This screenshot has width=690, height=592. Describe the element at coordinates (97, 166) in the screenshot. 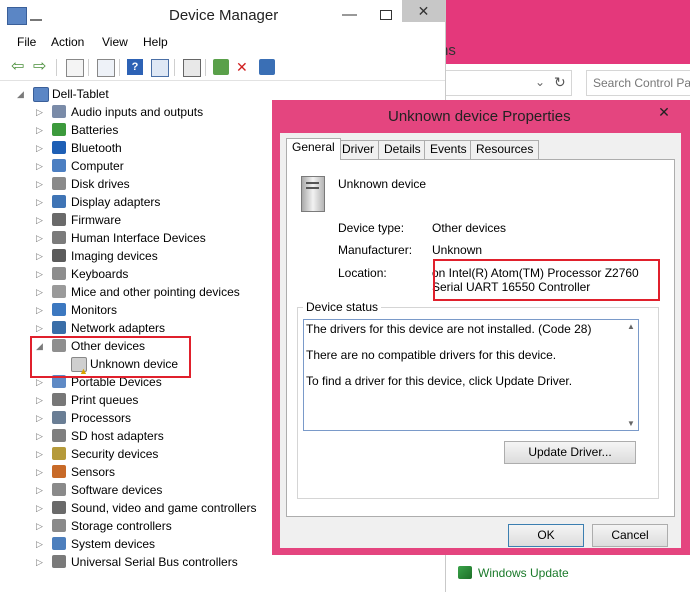

I see `tree-item-label: Computer` at that location.